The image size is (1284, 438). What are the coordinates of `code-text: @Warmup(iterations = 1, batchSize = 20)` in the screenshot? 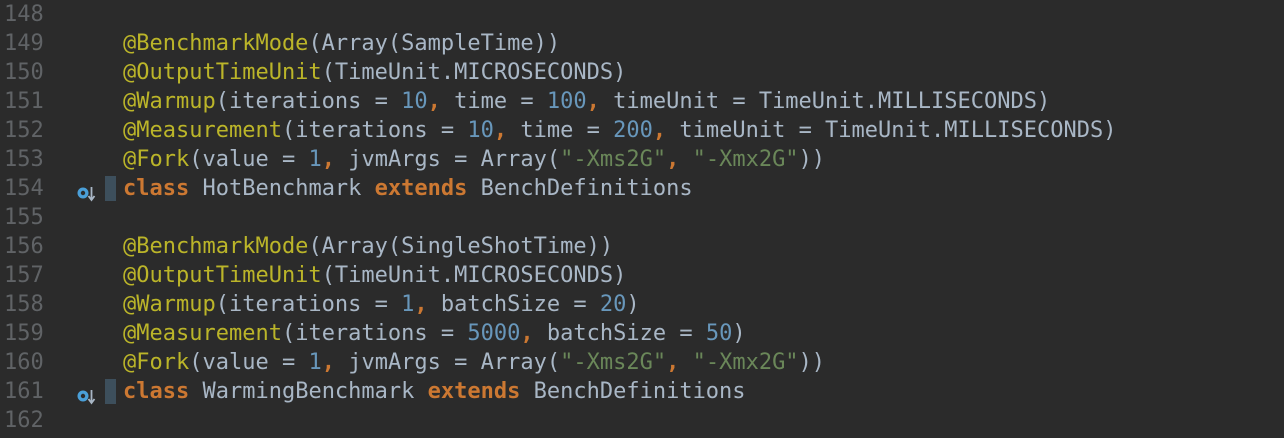 It's located at (381, 304).